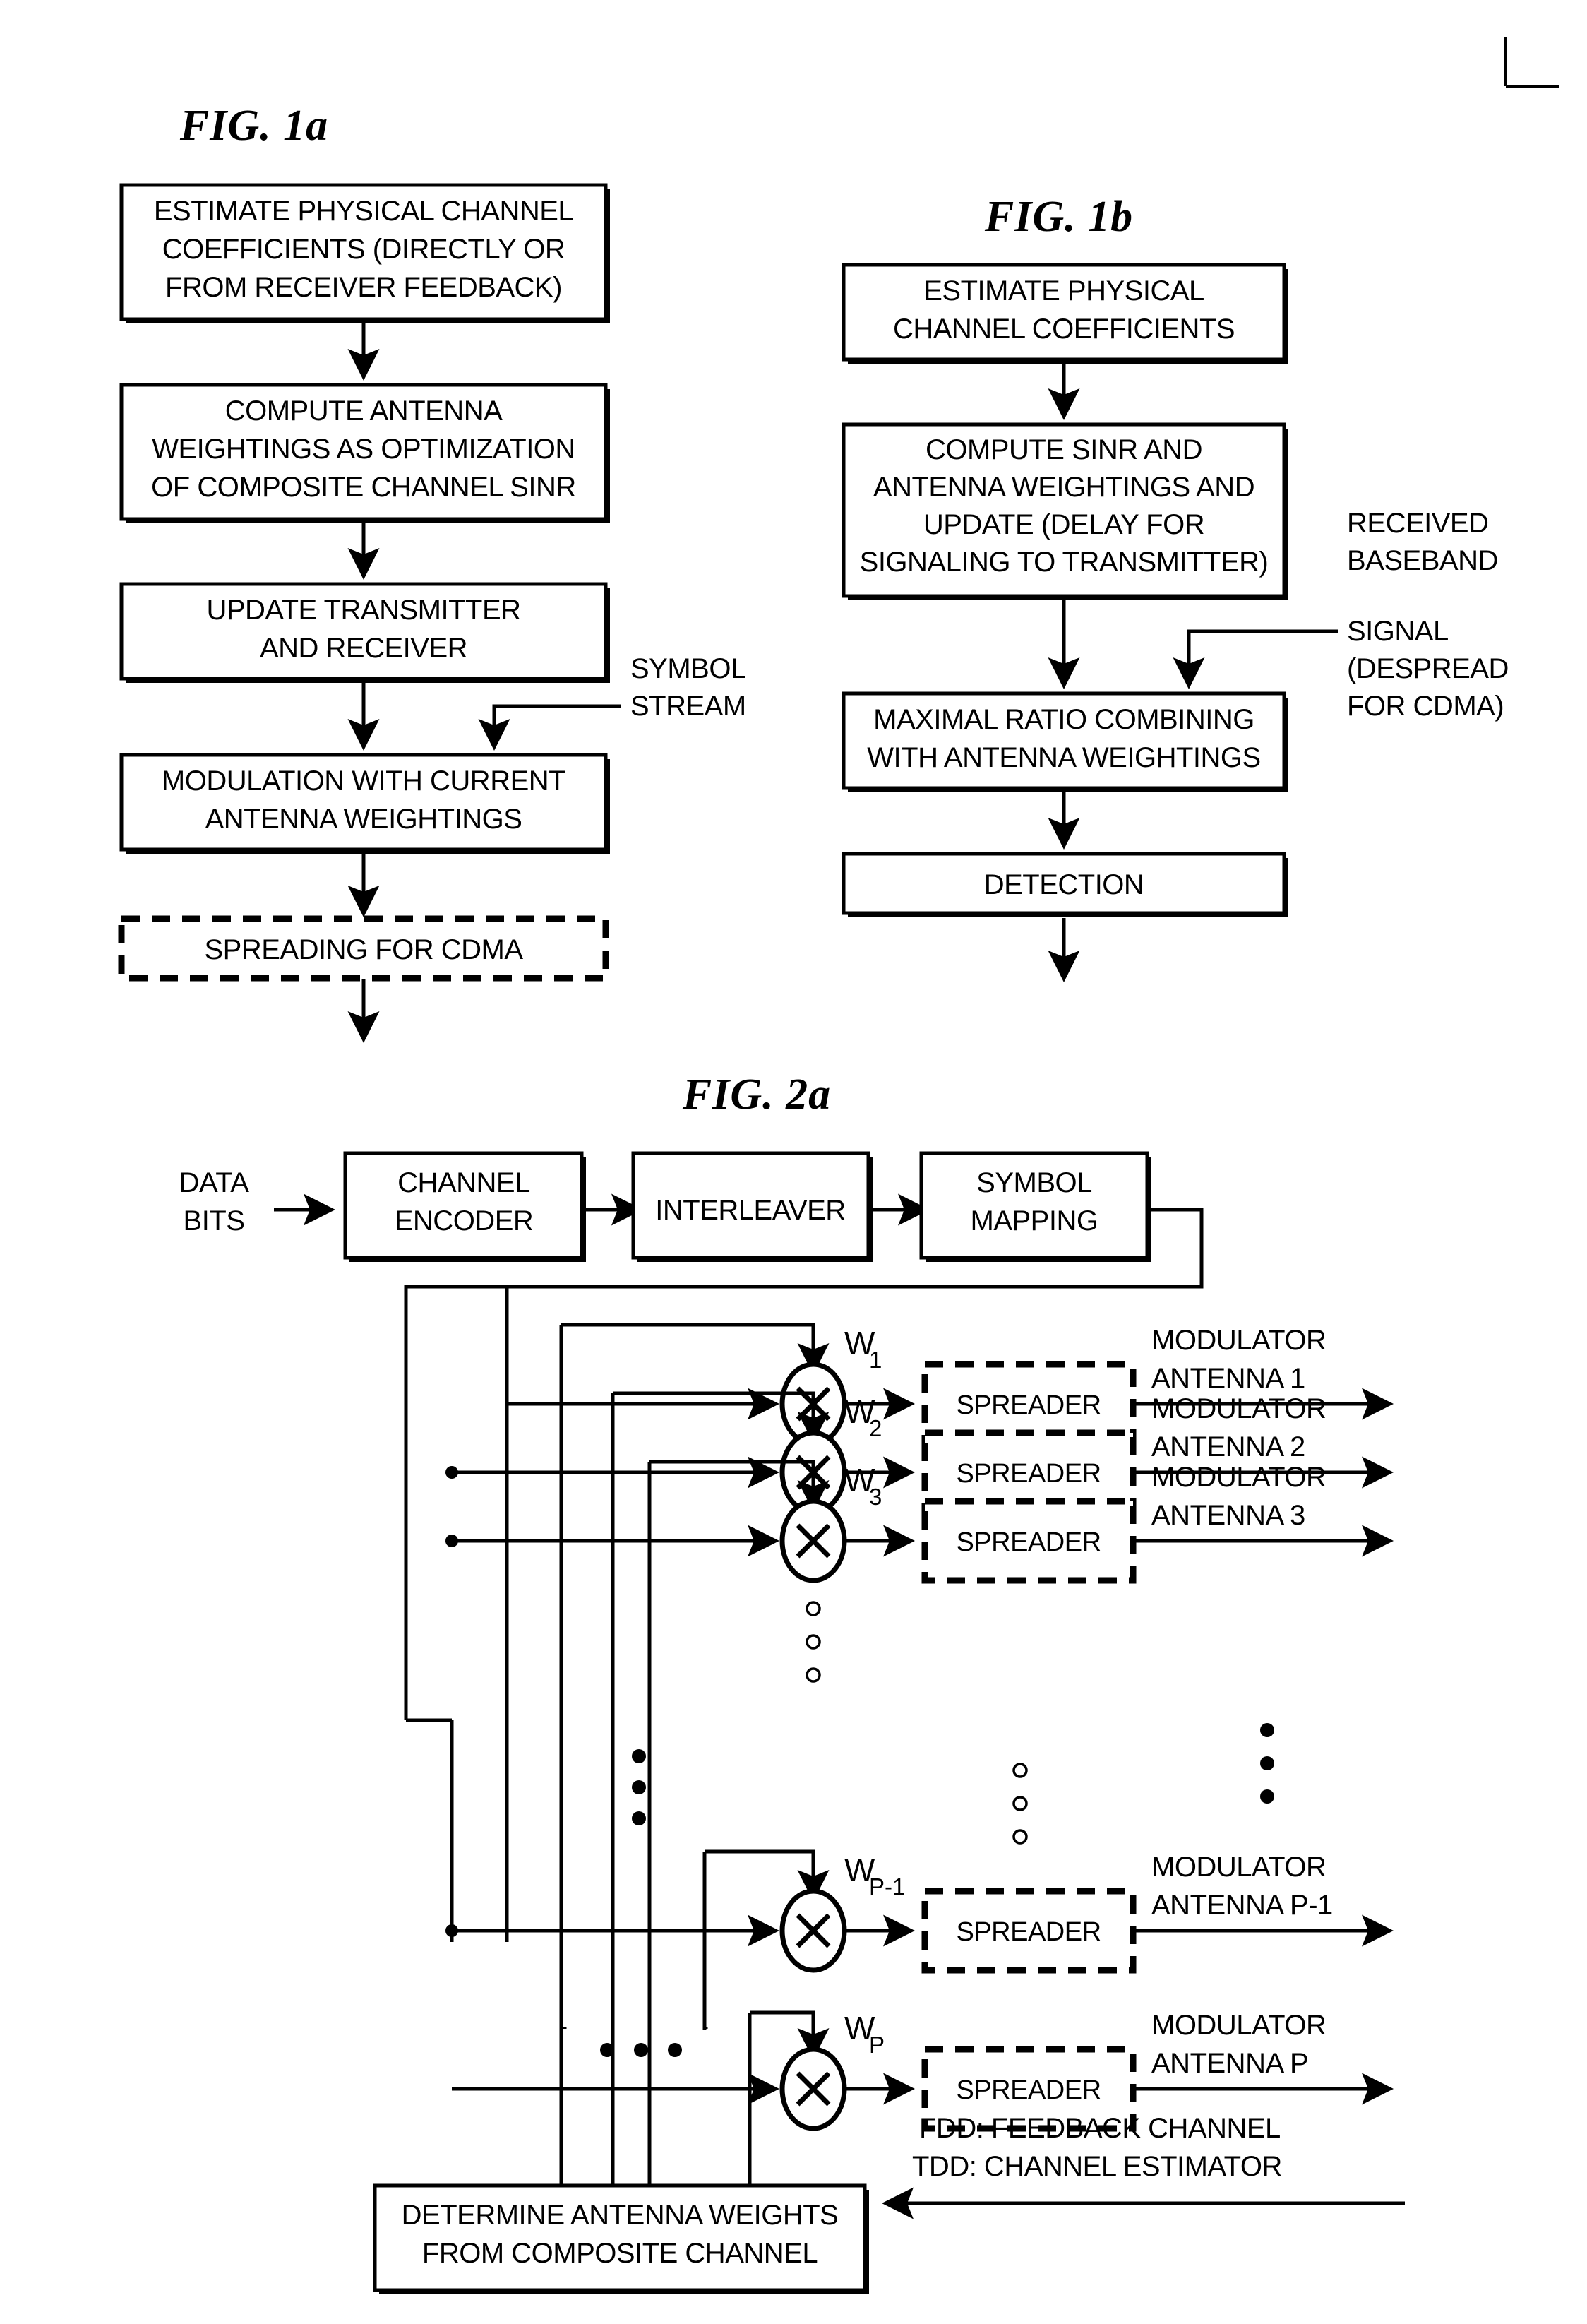 The width and height of the screenshot is (1587, 2324). I want to click on fig2a-branch-p-minus-1-weight-wire, so click(767, 1875).